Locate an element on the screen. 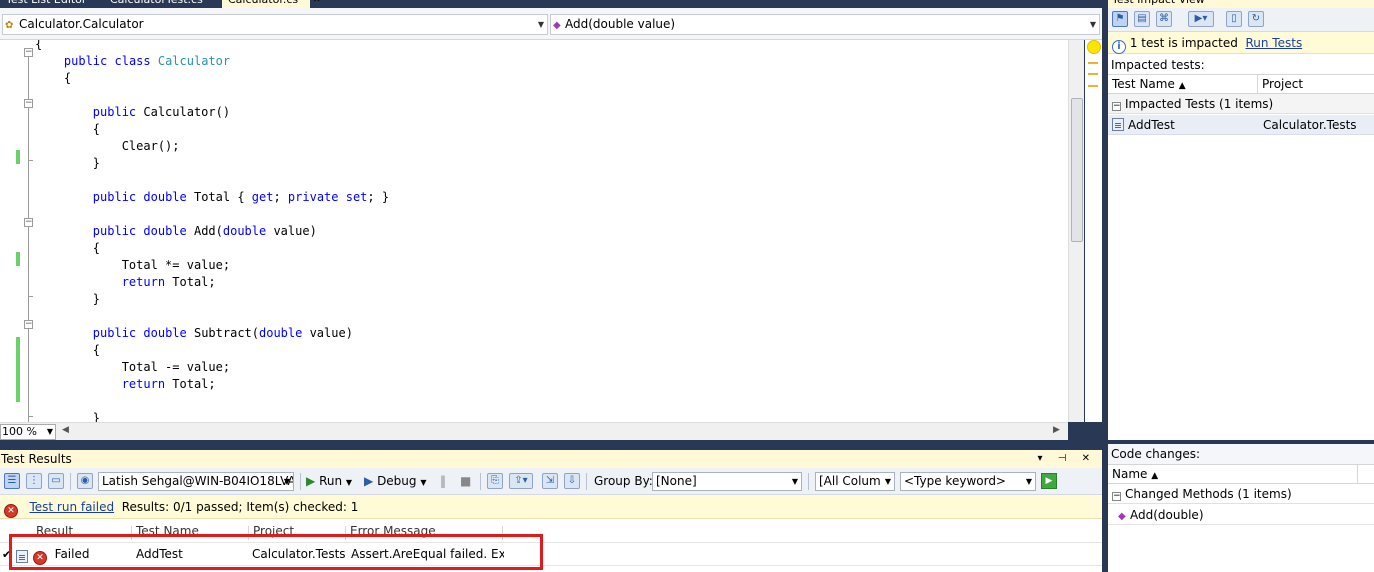 The width and height of the screenshot is (1374, 572). columns-value: [All Colum is located at coordinates (850, 481).